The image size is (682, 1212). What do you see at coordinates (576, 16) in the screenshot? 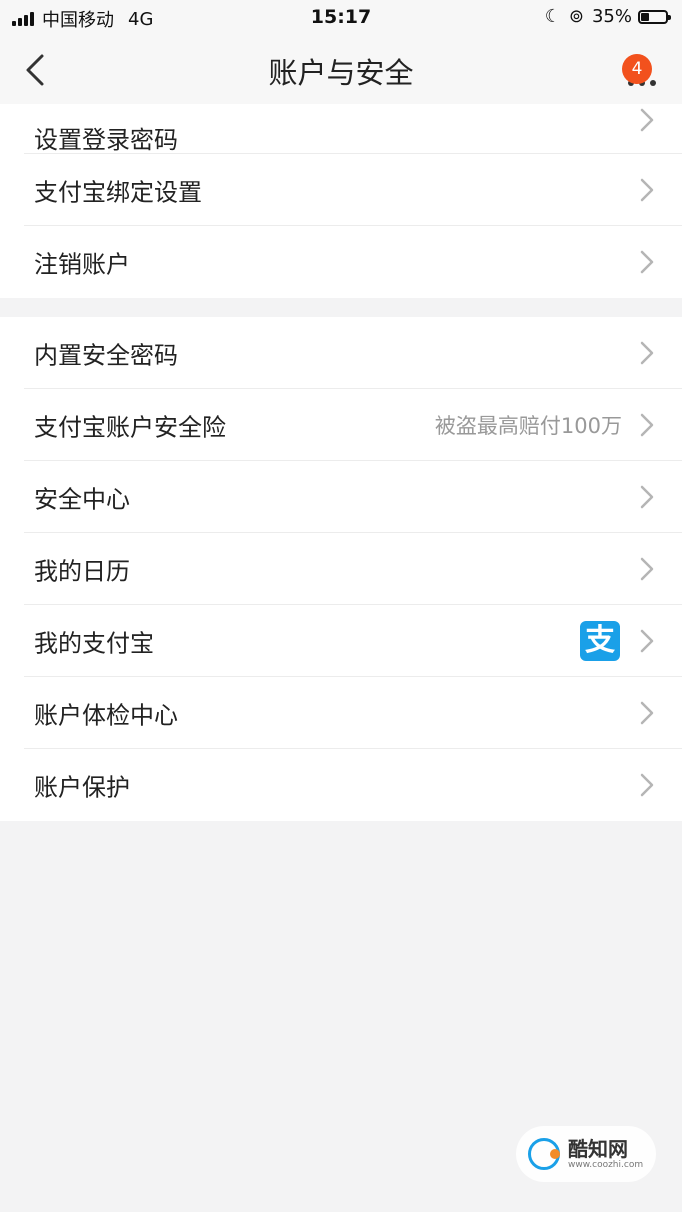
I see `orientation-lock-icon: ⊚` at bounding box center [576, 16].